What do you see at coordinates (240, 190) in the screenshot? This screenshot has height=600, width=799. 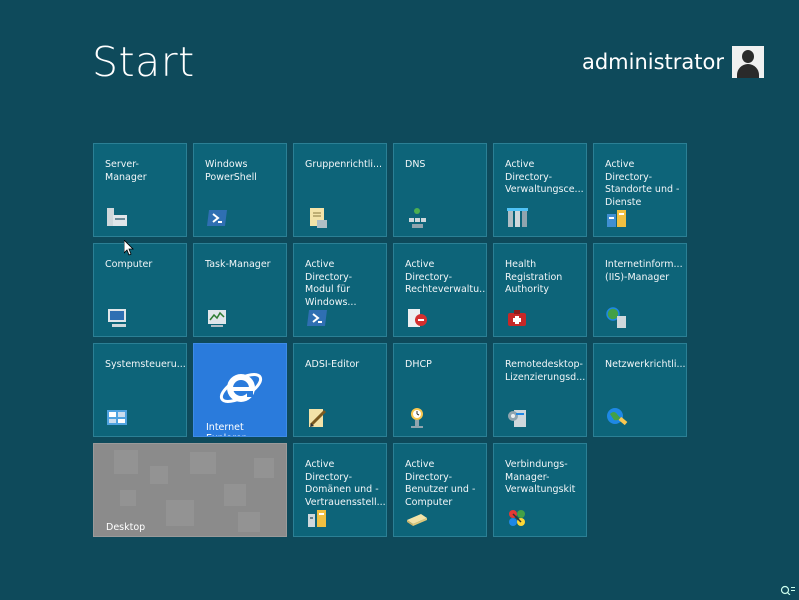 I see `tile-windows-powershell: Windows PowerShell` at bounding box center [240, 190].